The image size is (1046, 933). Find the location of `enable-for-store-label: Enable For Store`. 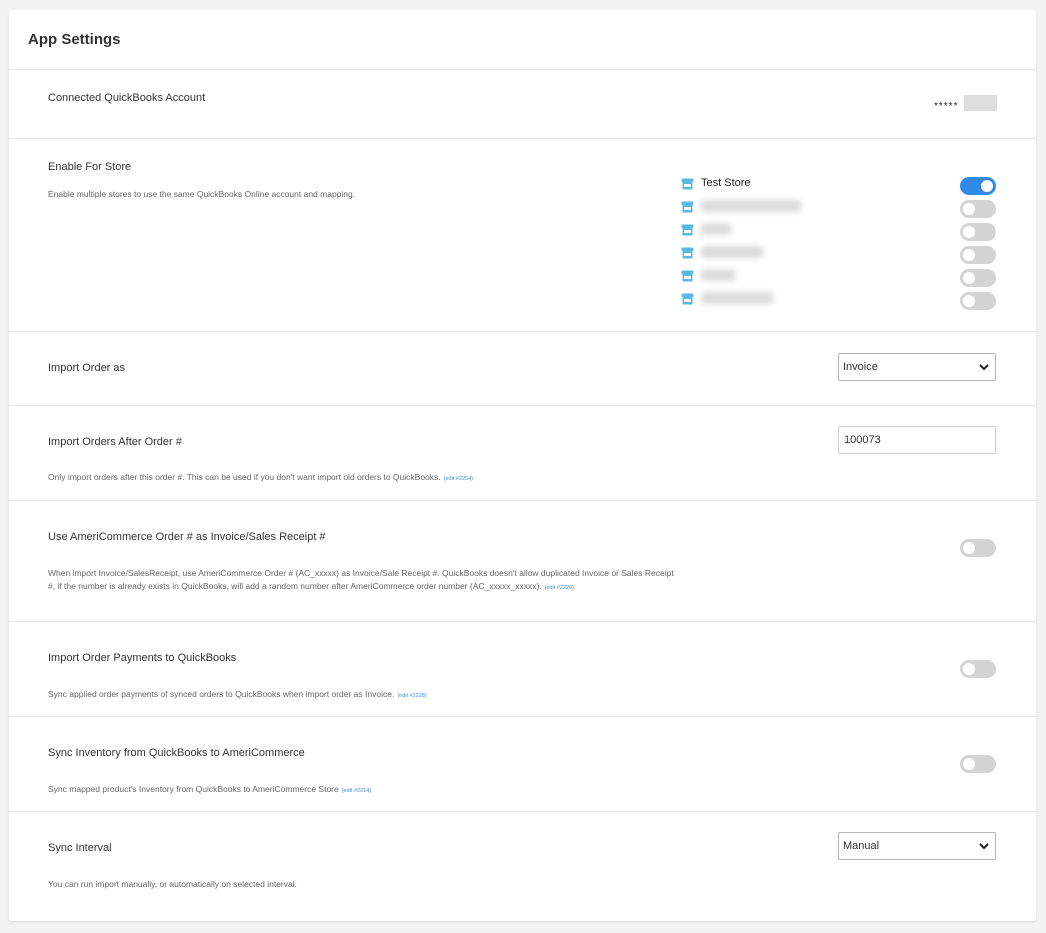

enable-for-store-label: Enable For Store is located at coordinates (90, 167).